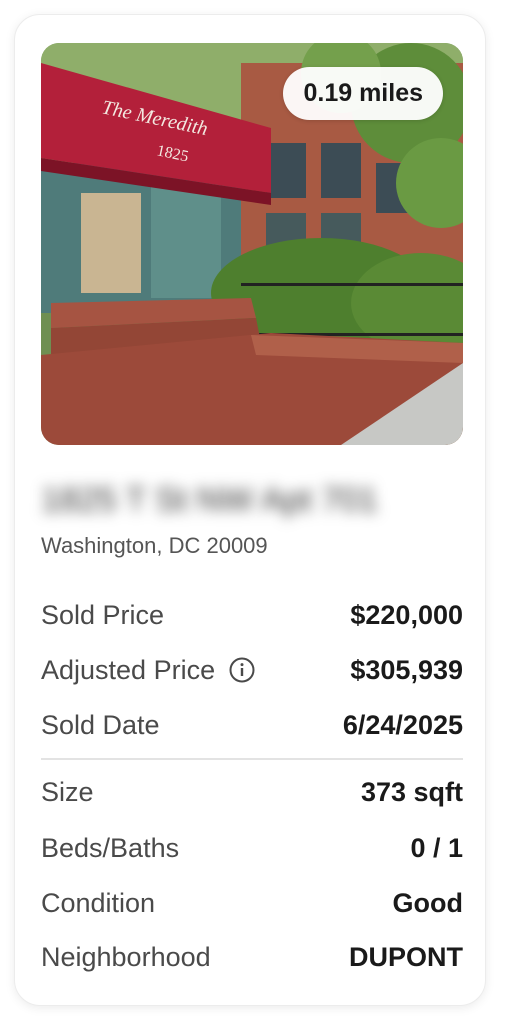 The height and width of the screenshot is (1024, 516). What do you see at coordinates (363, 93) in the screenshot?
I see `distance-badge: 0.19 miles` at bounding box center [363, 93].